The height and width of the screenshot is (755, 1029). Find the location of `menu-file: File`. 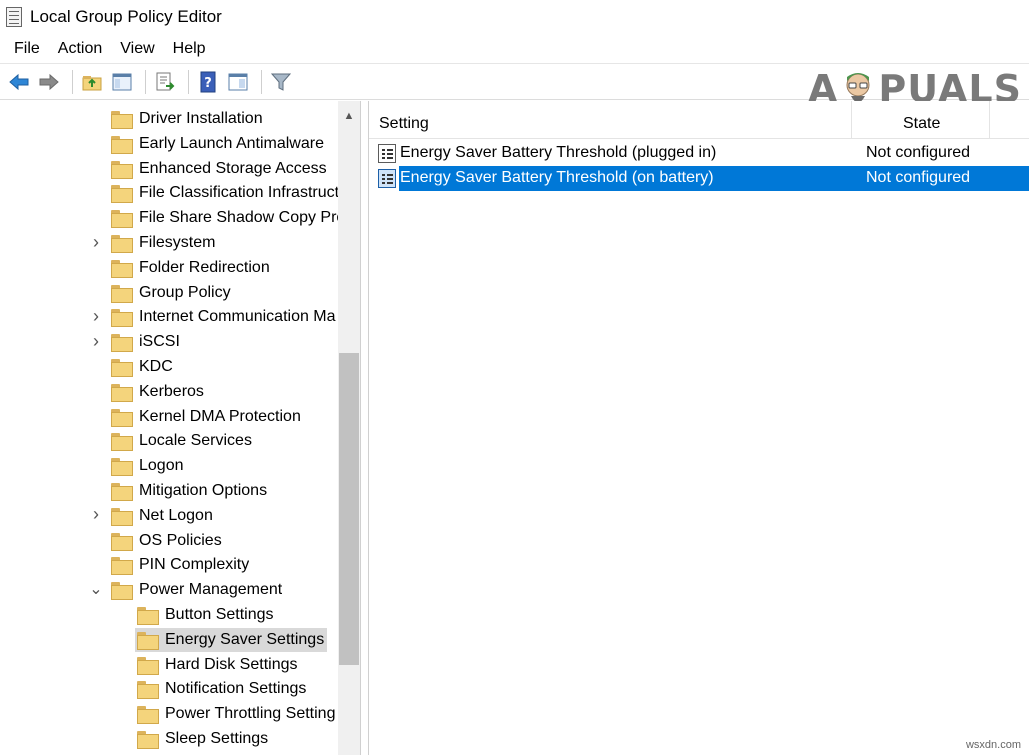

menu-file: File is located at coordinates (24, 49).